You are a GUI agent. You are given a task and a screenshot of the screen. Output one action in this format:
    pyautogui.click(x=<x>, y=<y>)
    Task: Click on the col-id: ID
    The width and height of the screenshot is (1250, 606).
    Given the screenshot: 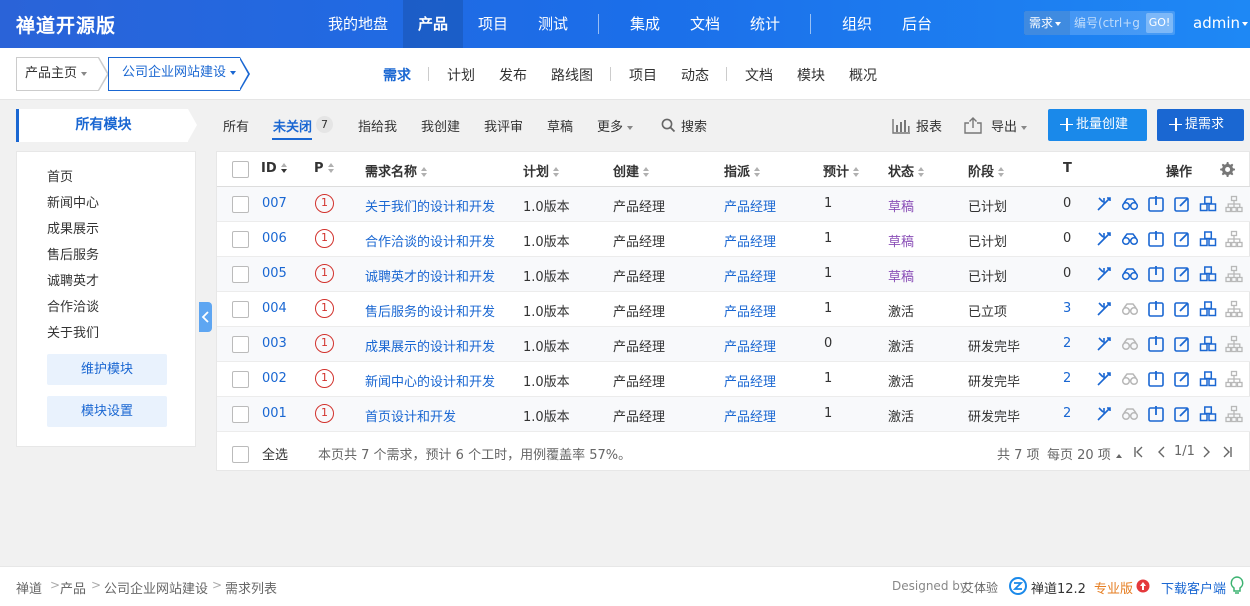 What is the action you would take?
    pyautogui.click(x=274, y=168)
    